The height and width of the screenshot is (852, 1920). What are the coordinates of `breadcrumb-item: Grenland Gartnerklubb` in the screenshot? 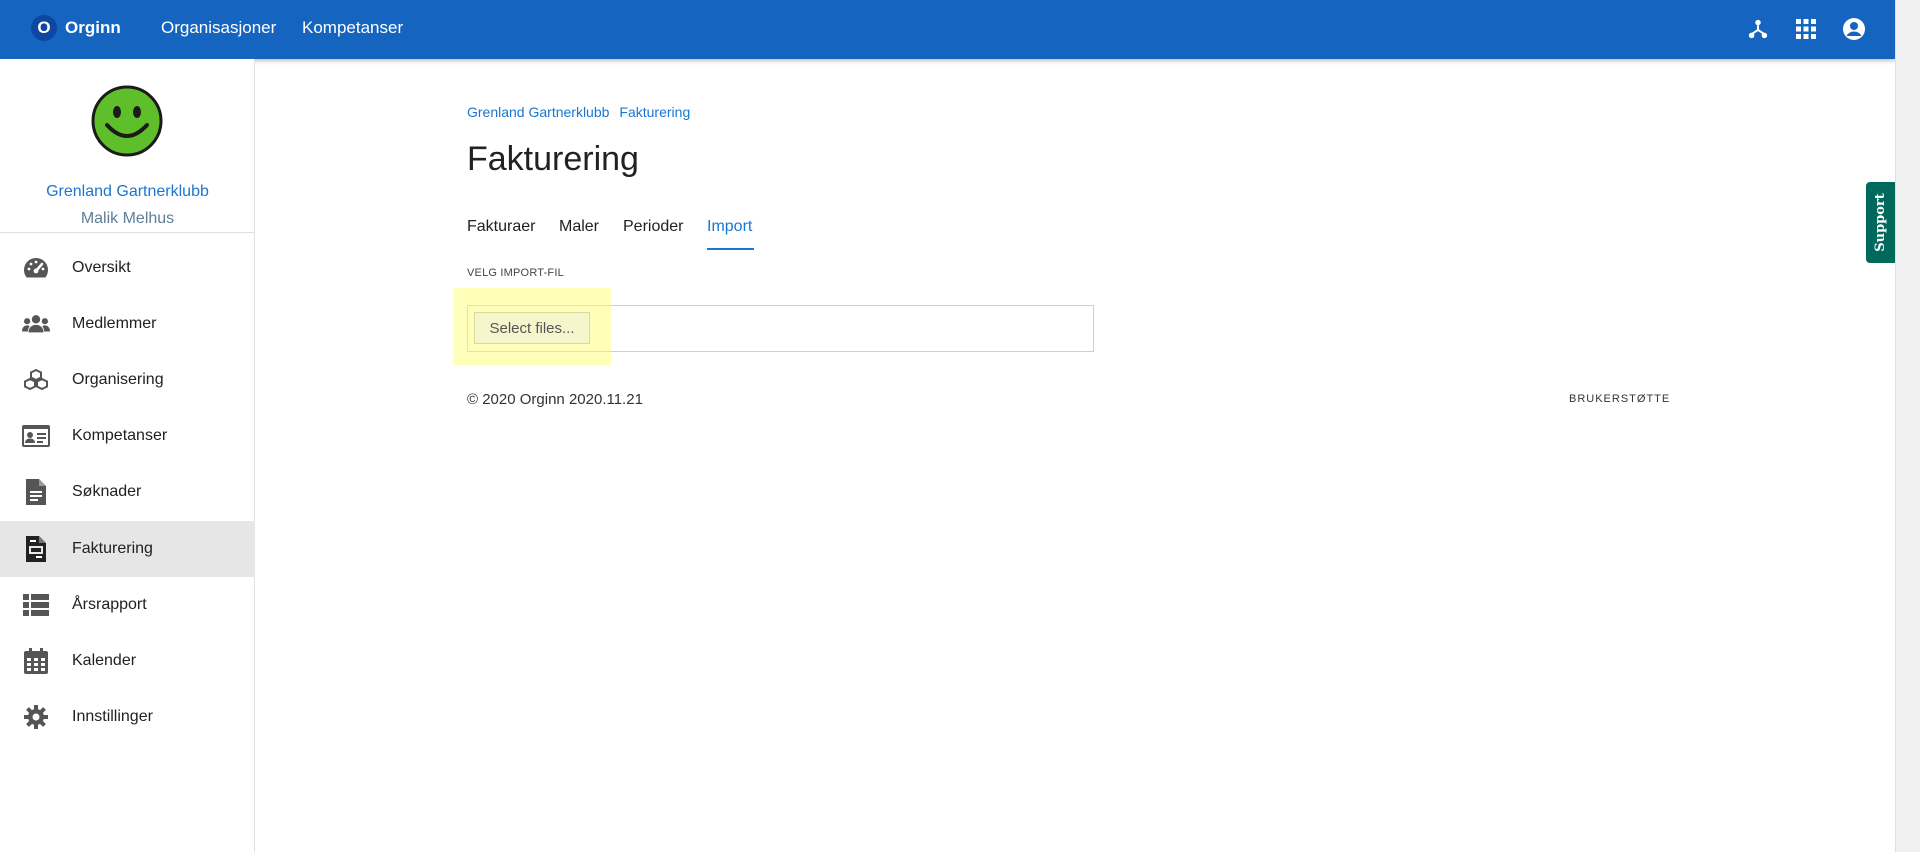 It's located at (538, 112).